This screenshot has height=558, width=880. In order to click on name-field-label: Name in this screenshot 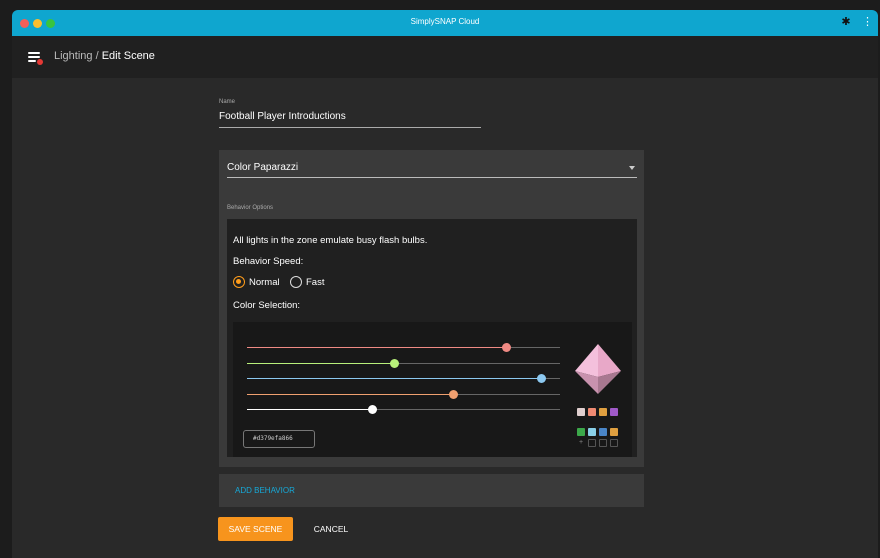, I will do `click(227, 102)`.